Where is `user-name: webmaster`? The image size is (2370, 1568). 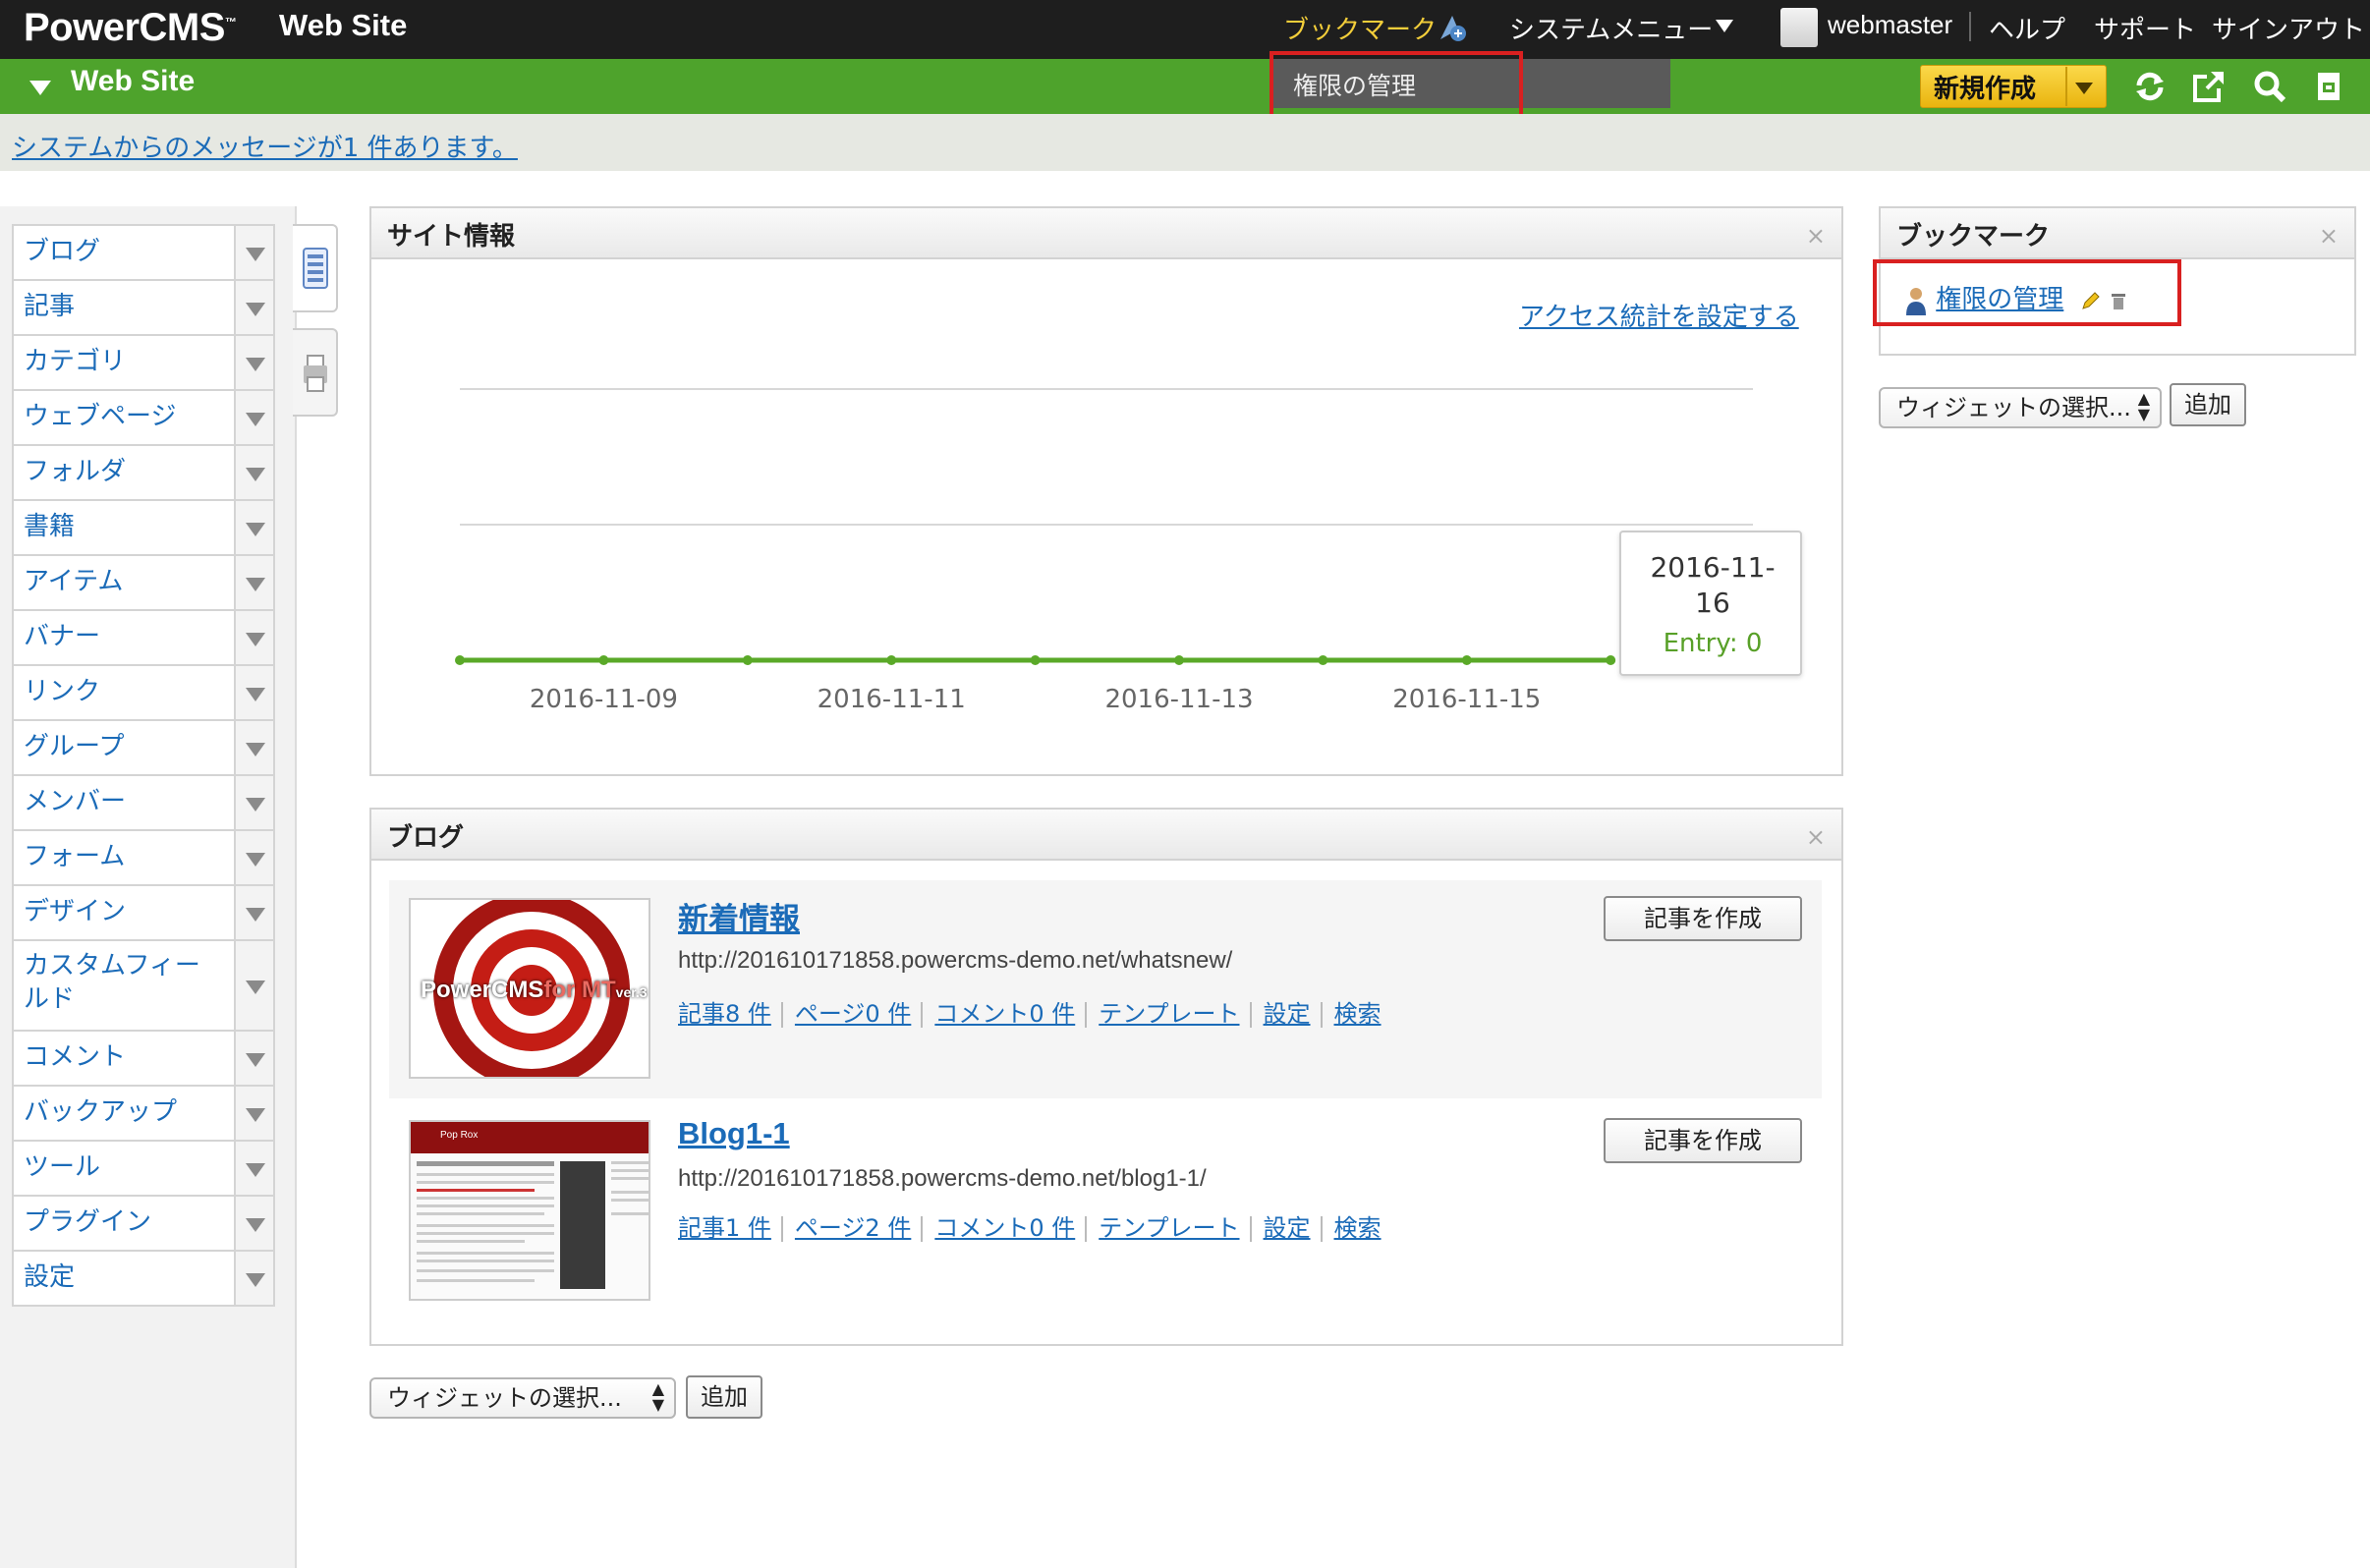 user-name: webmaster is located at coordinates (1890, 25).